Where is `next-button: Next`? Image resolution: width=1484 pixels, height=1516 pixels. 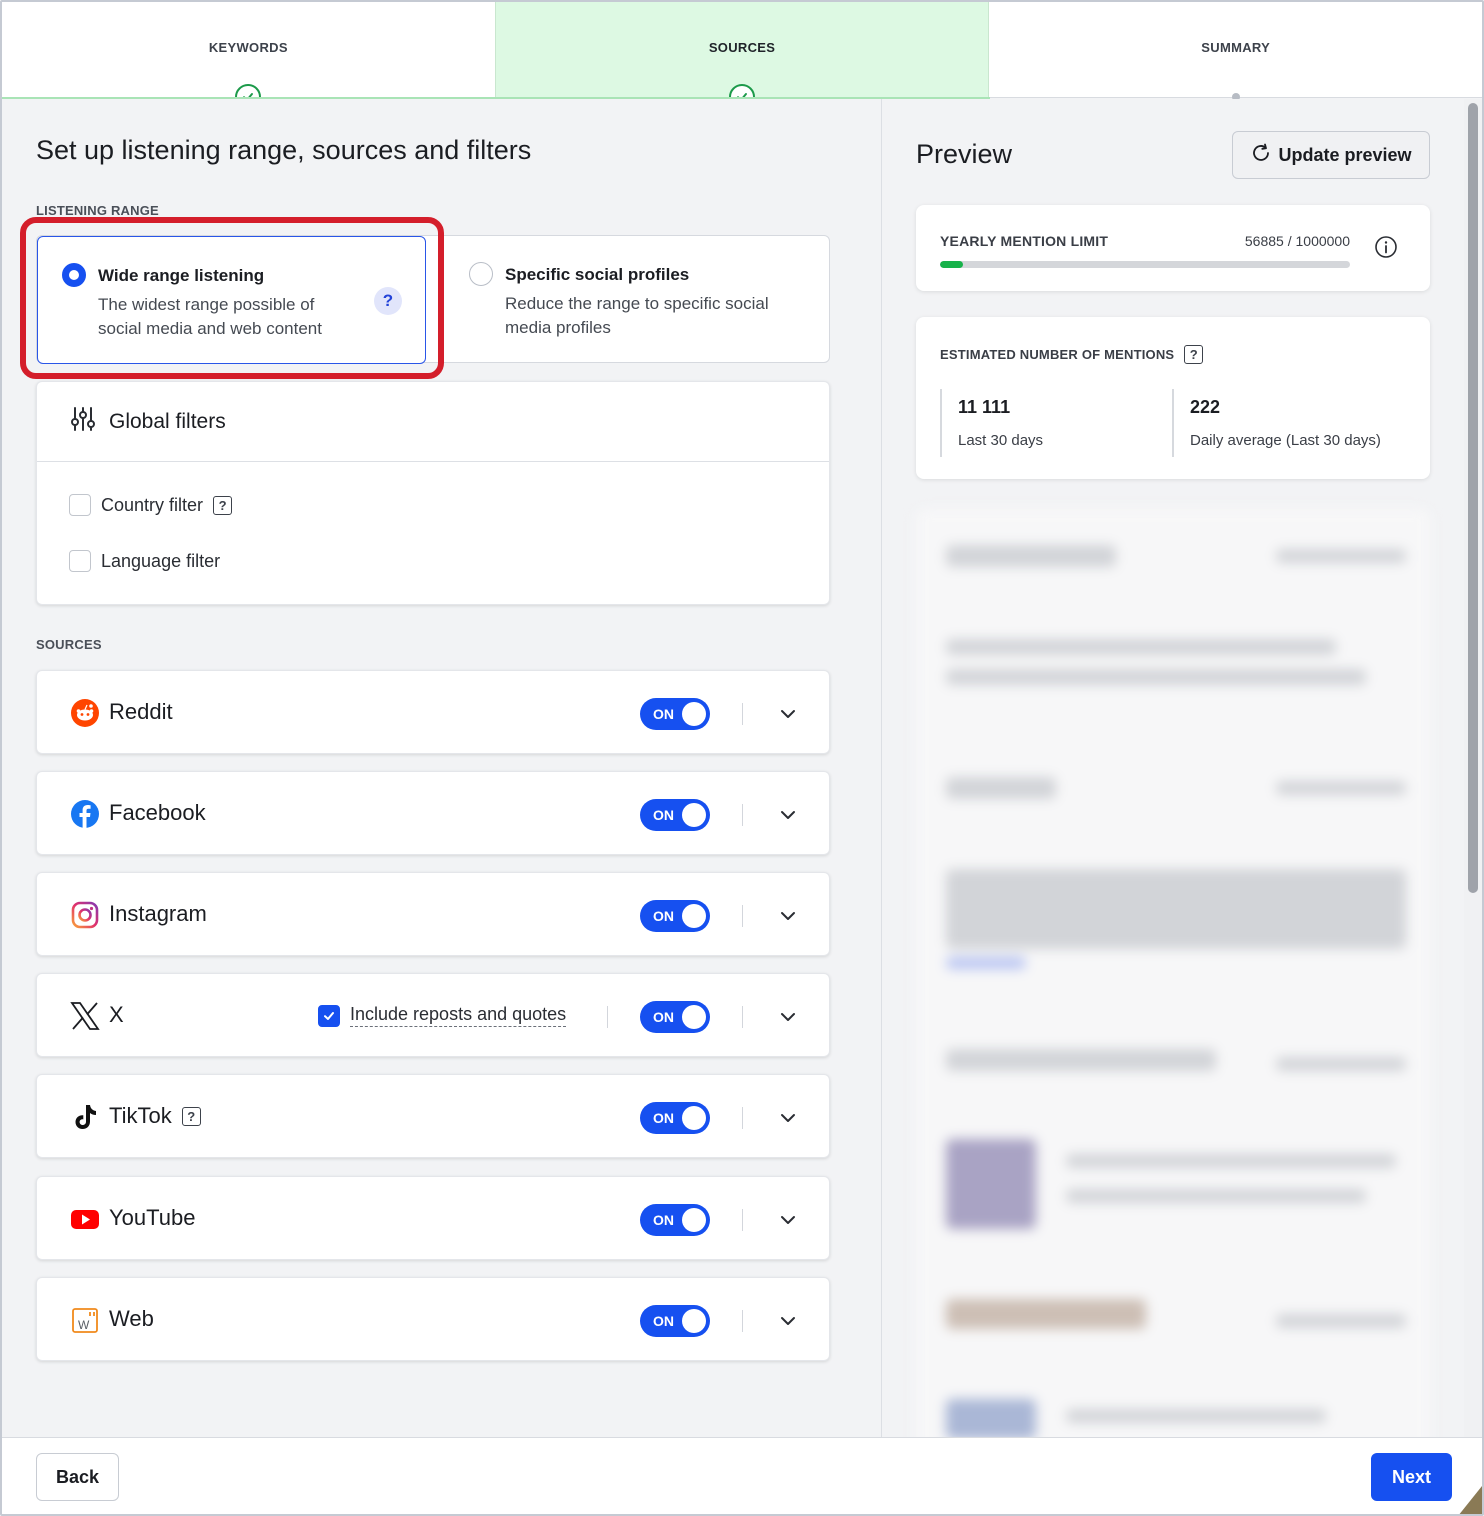 next-button: Next is located at coordinates (1411, 1477).